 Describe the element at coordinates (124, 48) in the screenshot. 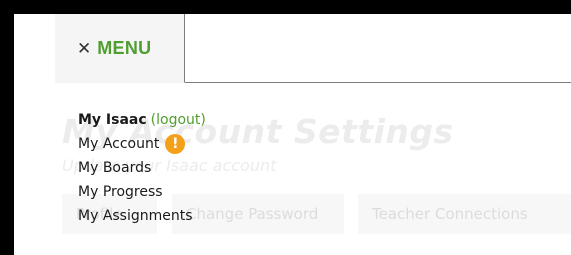

I see `menu-toggle-label: MENU` at that location.